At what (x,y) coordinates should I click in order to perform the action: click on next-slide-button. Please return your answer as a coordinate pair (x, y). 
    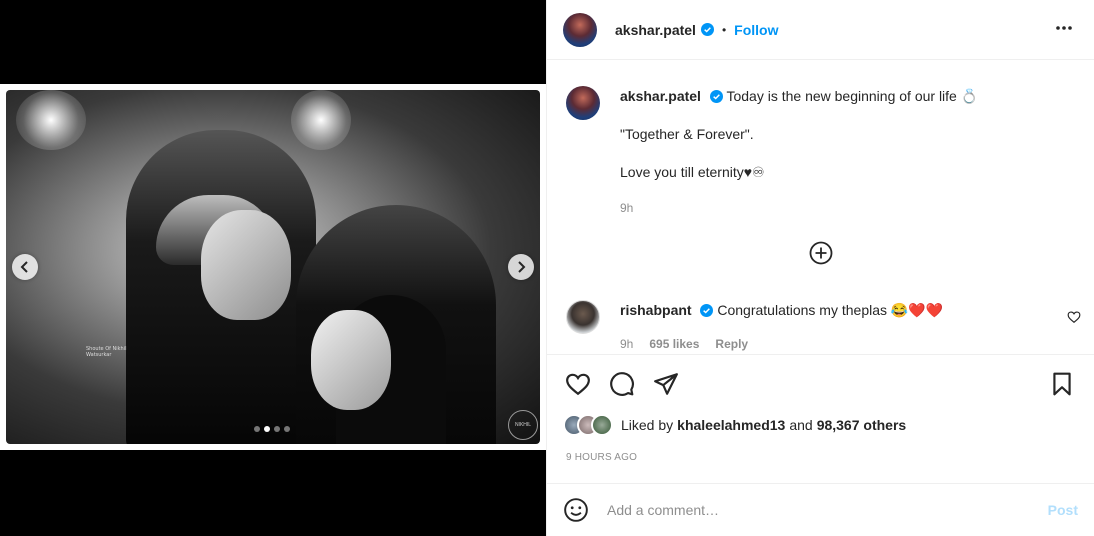
    Looking at the image, I should click on (521, 267).